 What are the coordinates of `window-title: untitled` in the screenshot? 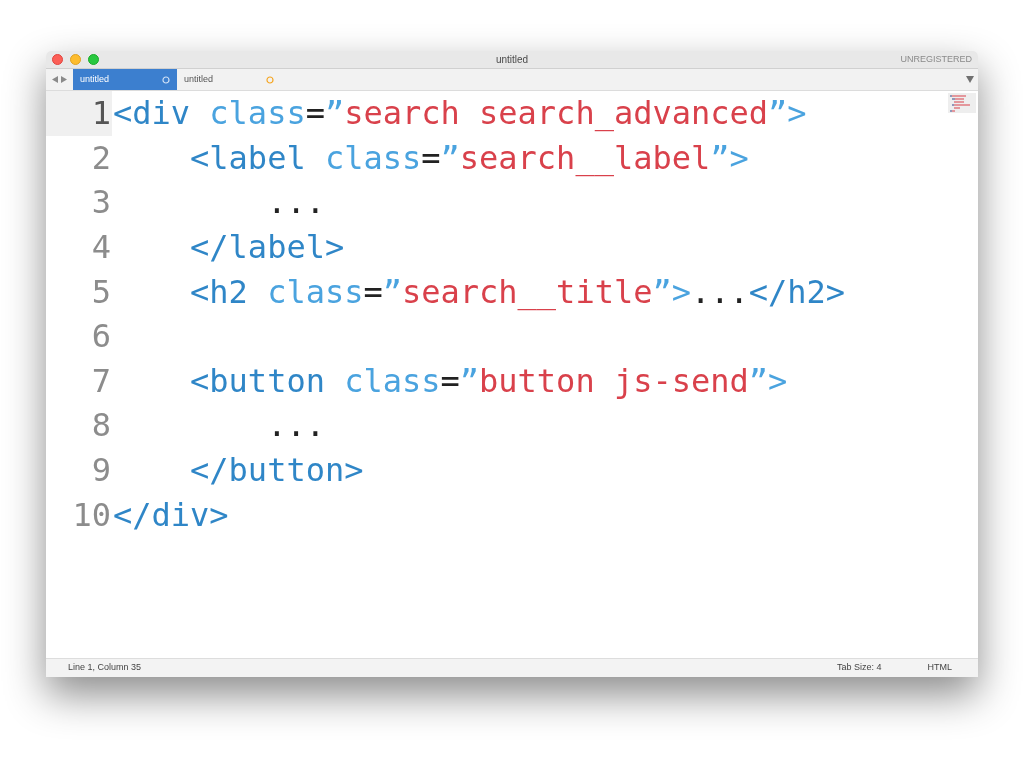 It's located at (512, 60).